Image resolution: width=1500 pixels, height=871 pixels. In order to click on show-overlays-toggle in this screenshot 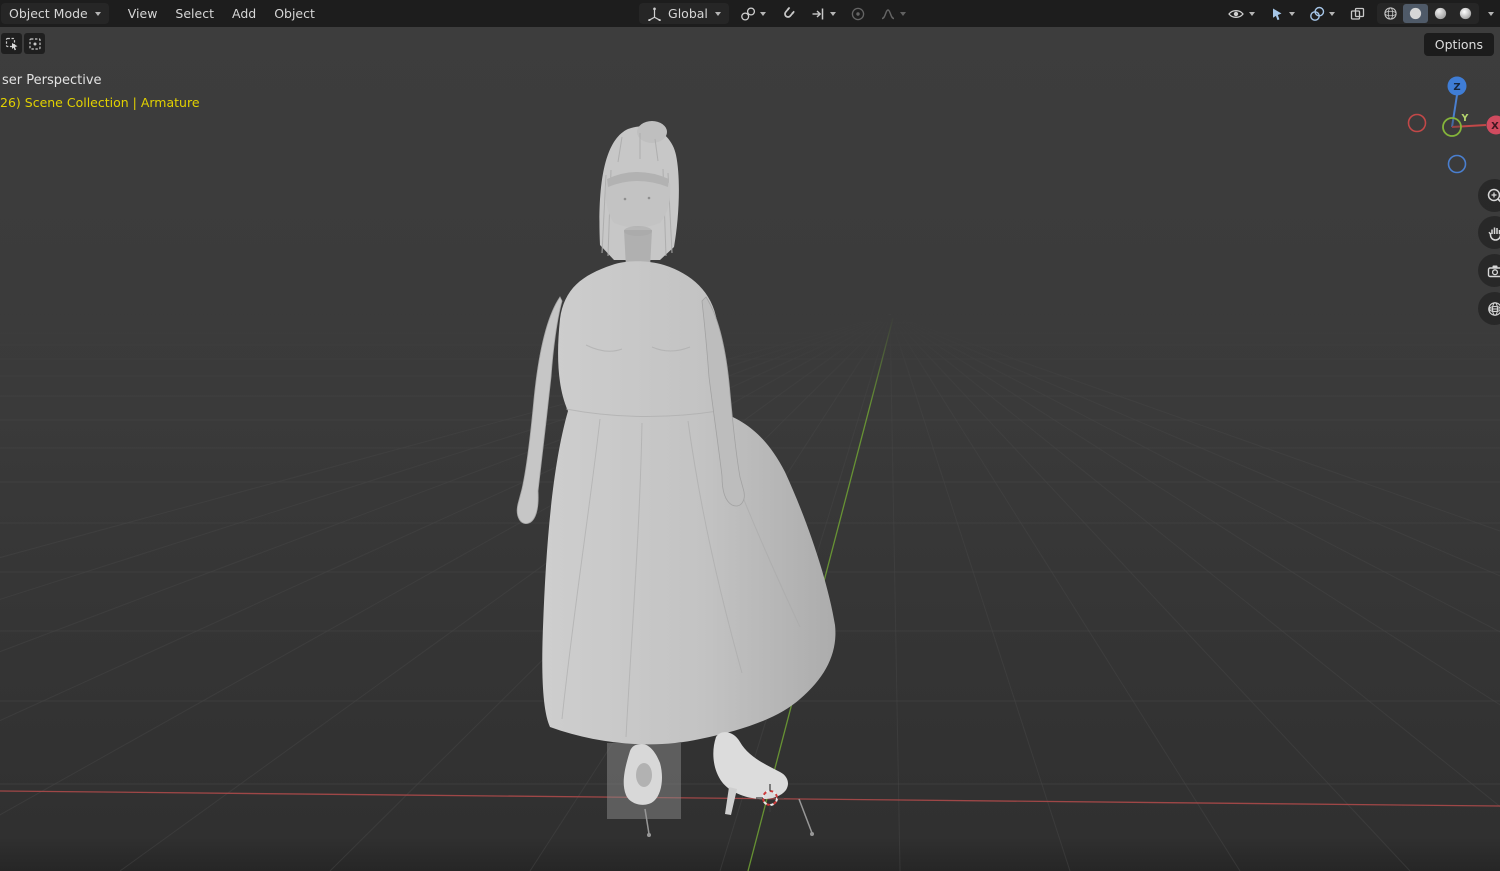, I will do `click(1322, 14)`.